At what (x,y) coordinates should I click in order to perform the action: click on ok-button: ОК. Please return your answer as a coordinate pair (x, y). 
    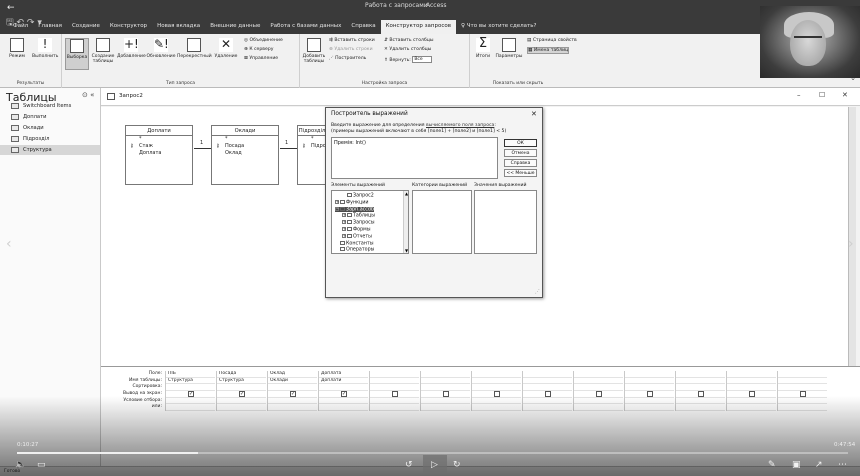
    Looking at the image, I should click on (520, 143).